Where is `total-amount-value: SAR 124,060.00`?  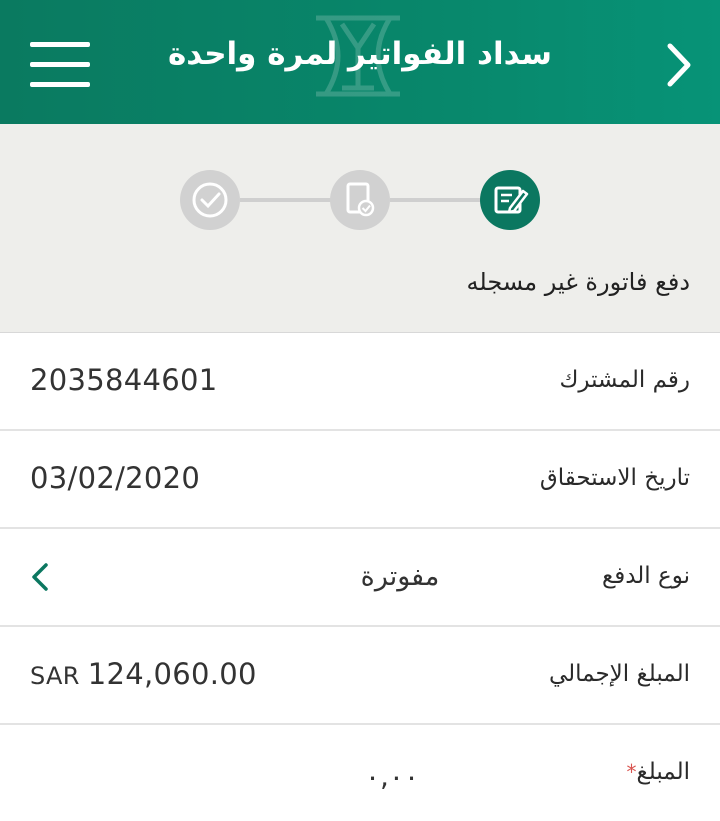 total-amount-value: SAR 124,060.00 is located at coordinates (143, 674).